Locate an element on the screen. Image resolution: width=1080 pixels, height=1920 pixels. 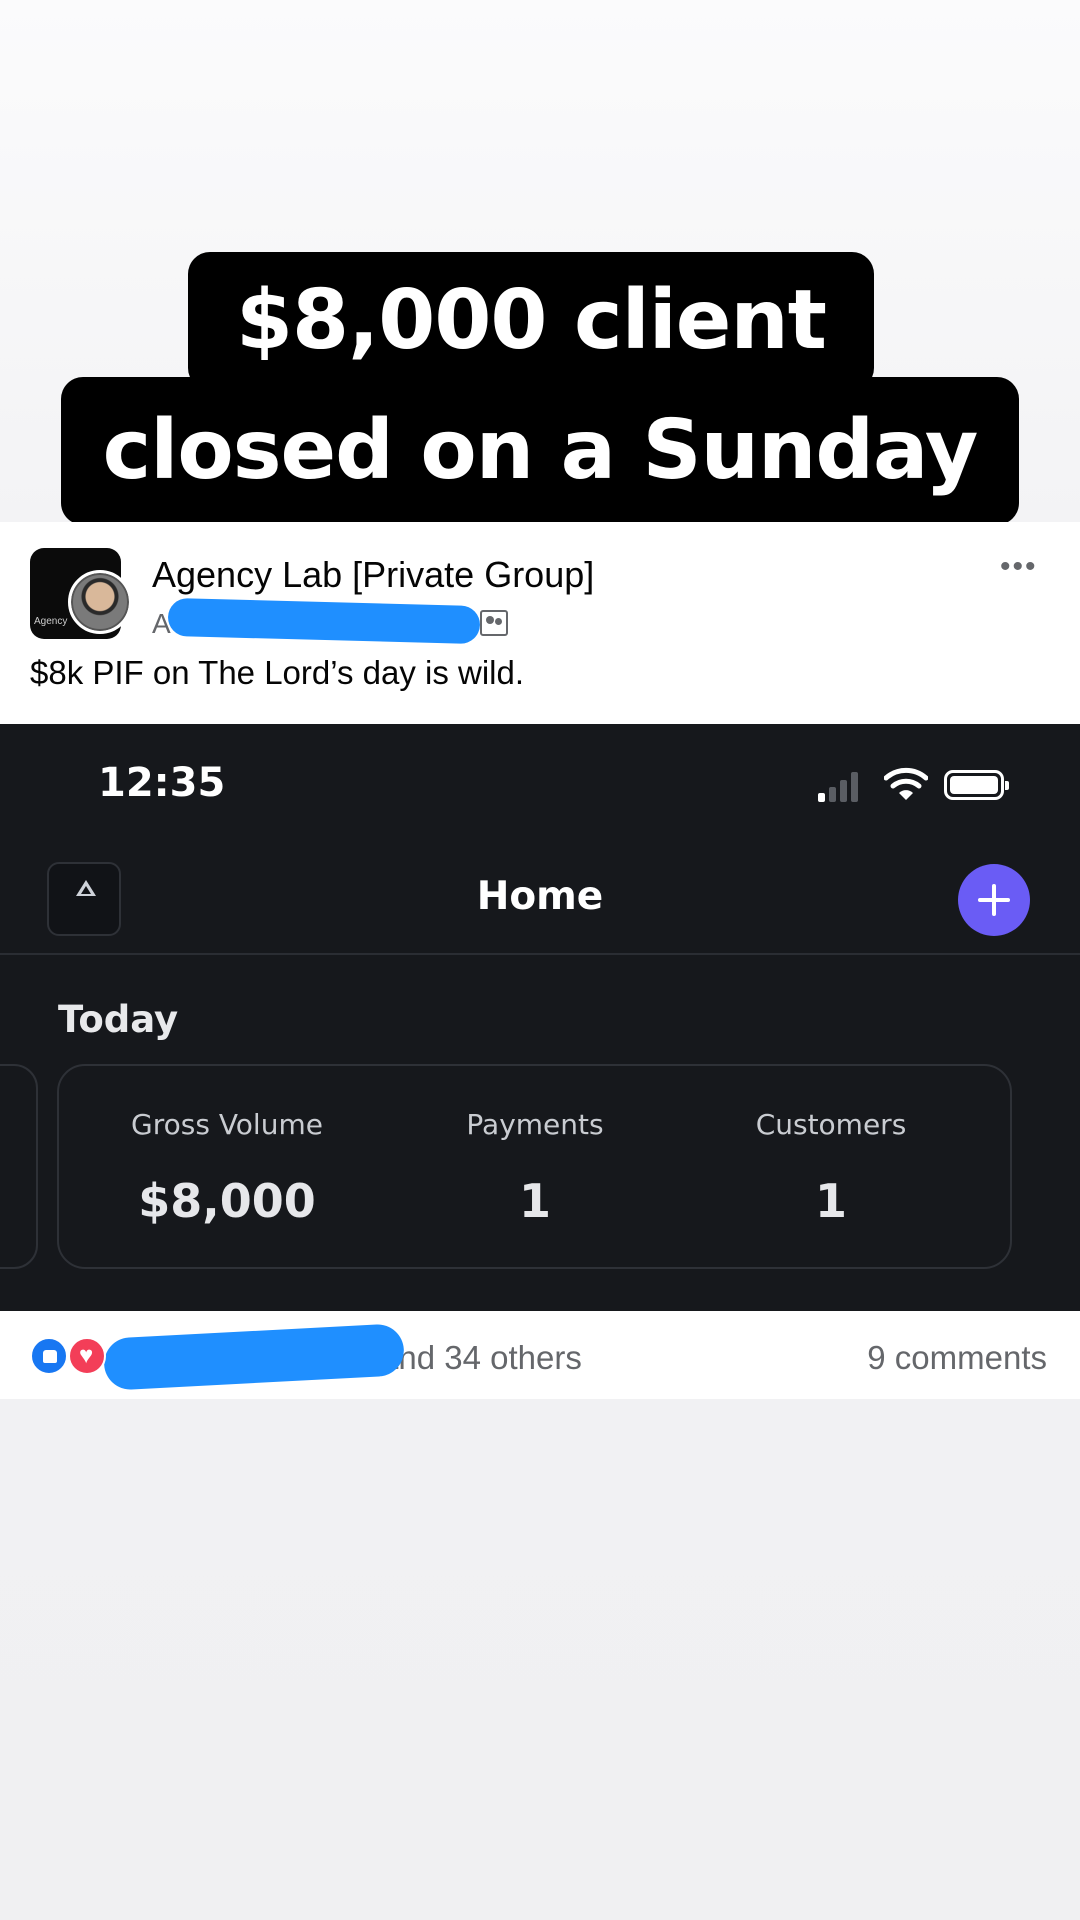
user-avatar is located at coordinates (100, 602).